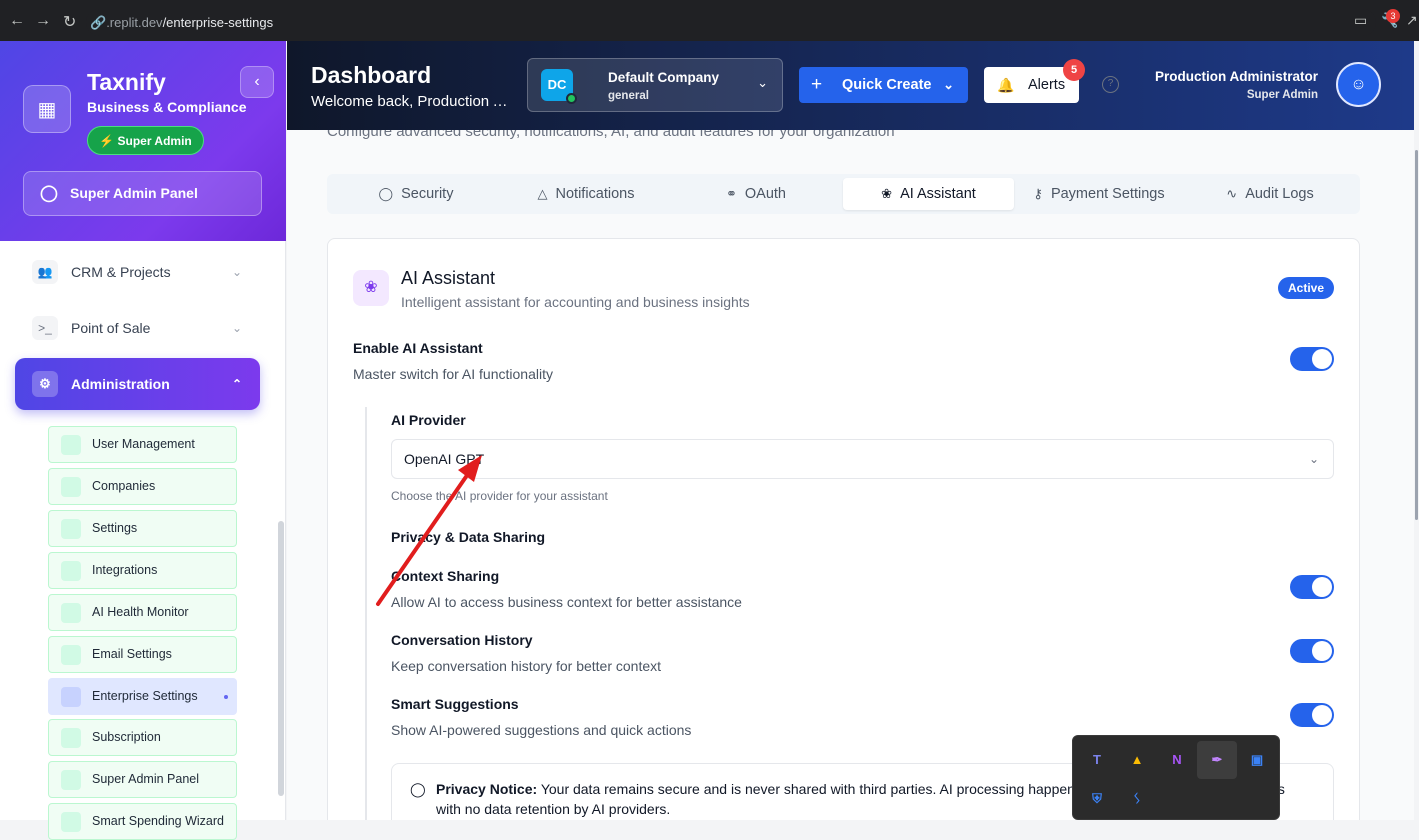 The height and width of the screenshot is (840, 1419). What do you see at coordinates (134, 22) in the screenshot?
I see `url-domain: .replit.dev` at bounding box center [134, 22].